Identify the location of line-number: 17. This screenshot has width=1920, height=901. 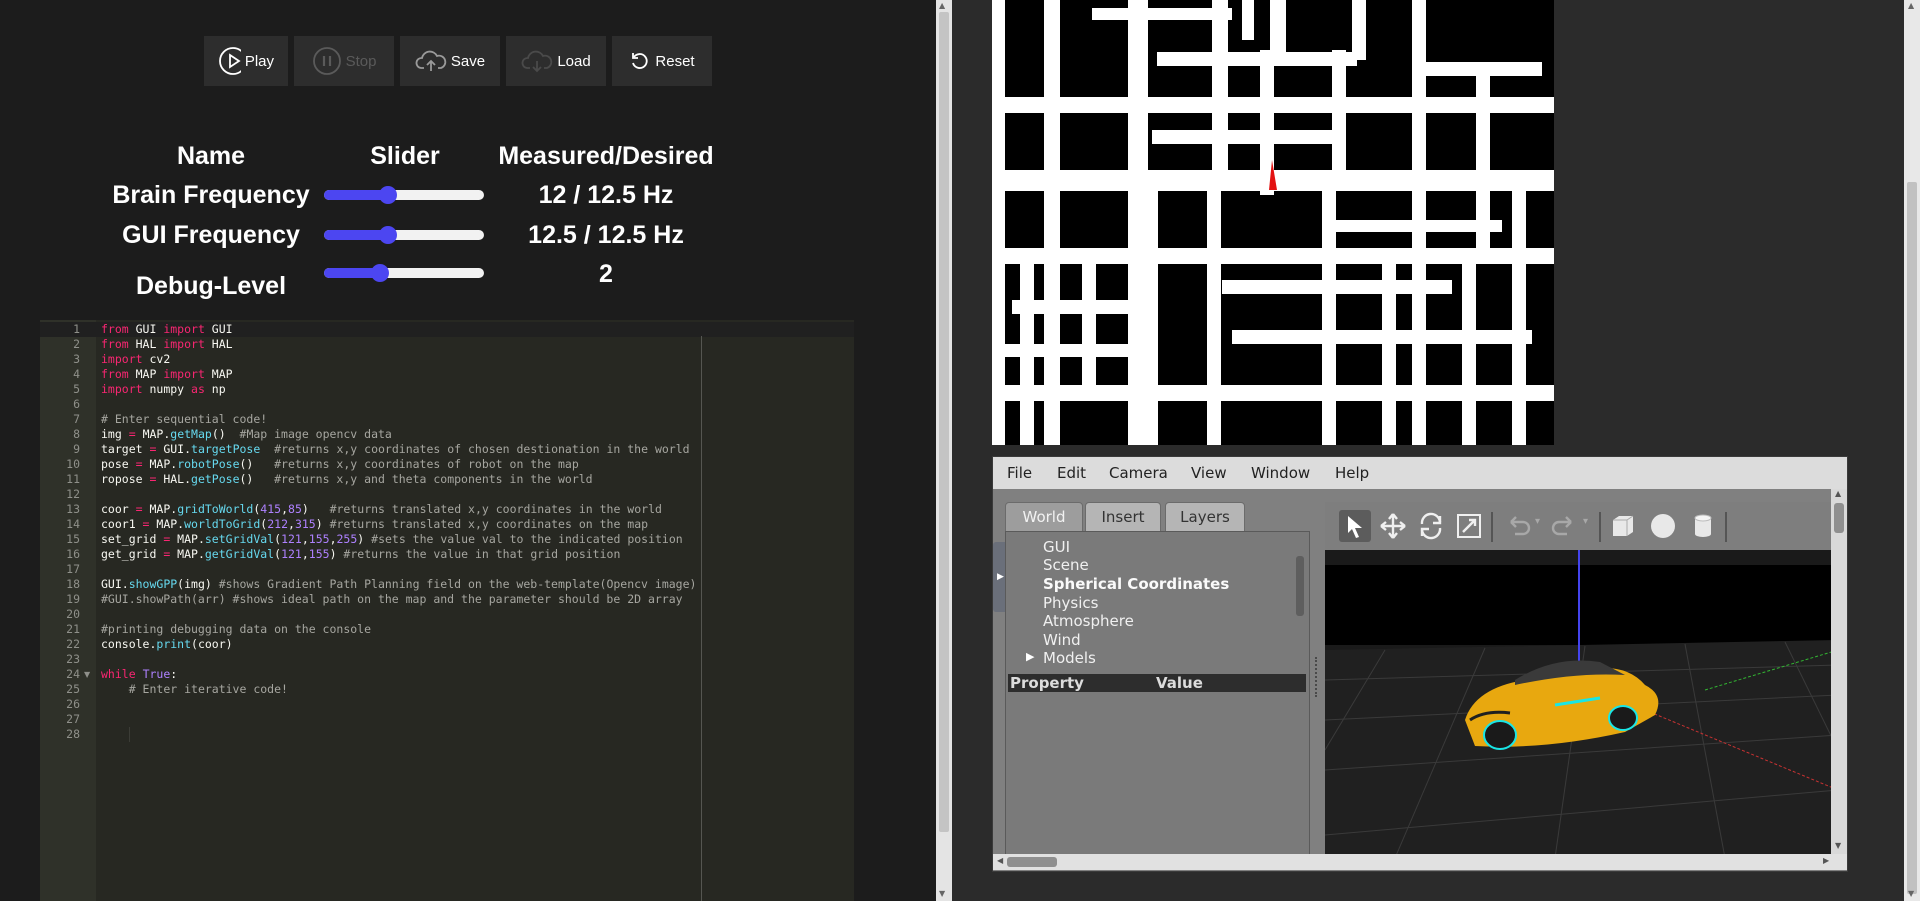
(73, 569).